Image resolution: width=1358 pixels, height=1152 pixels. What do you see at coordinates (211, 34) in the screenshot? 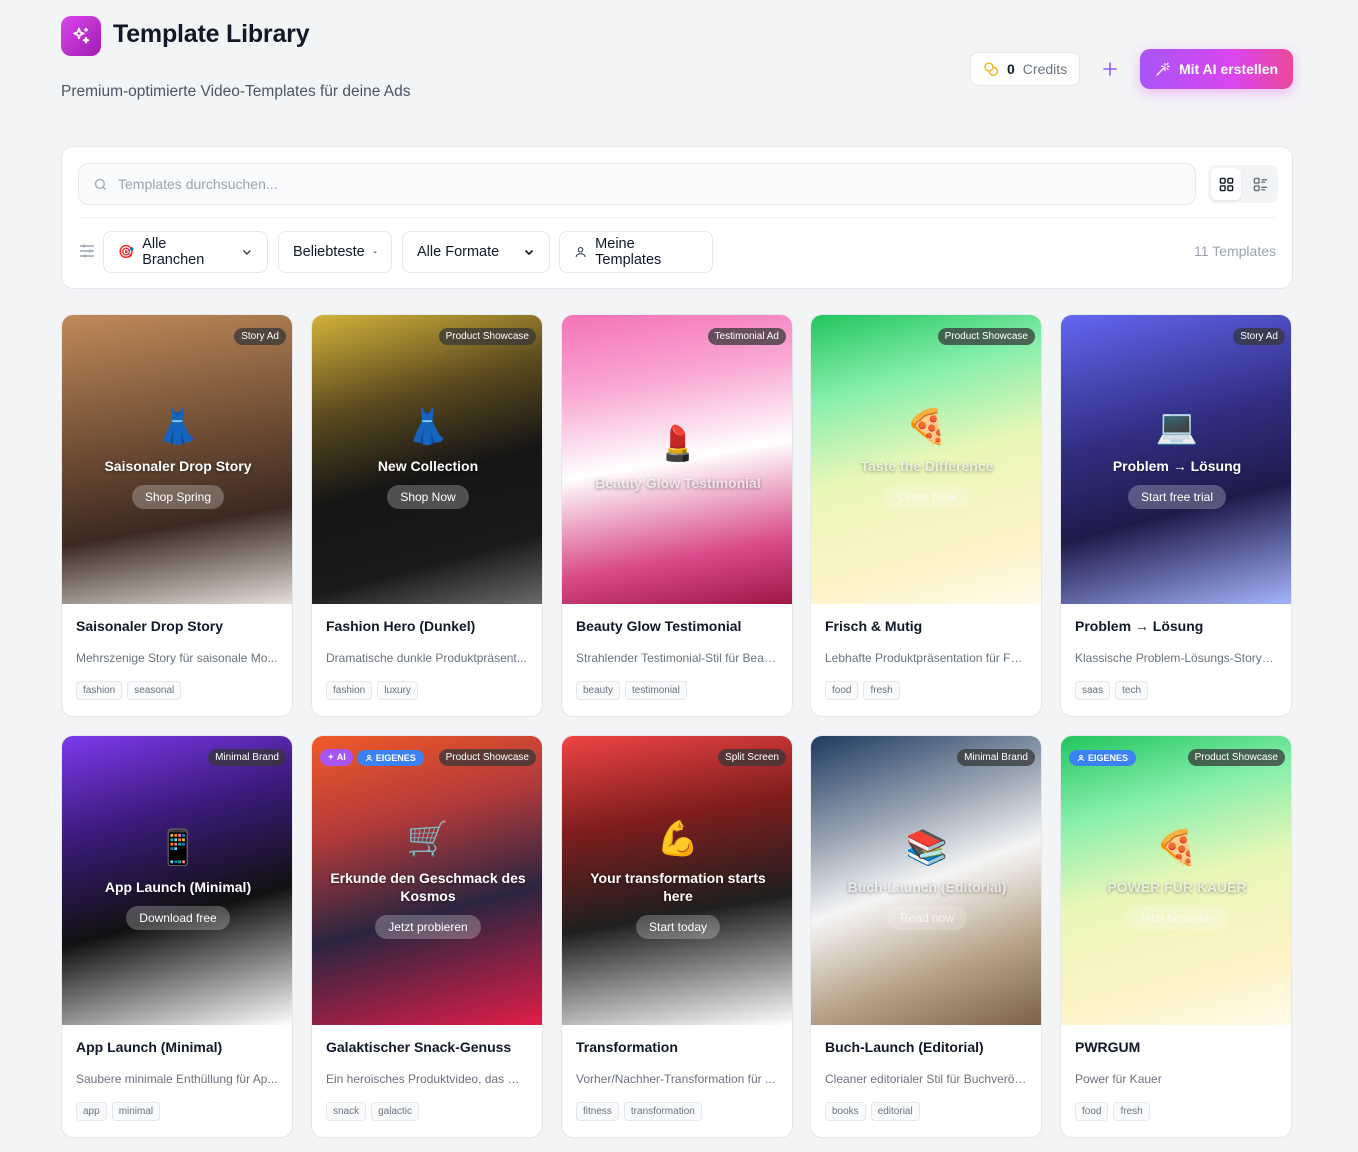
I see `page-title: Template Library` at bounding box center [211, 34].